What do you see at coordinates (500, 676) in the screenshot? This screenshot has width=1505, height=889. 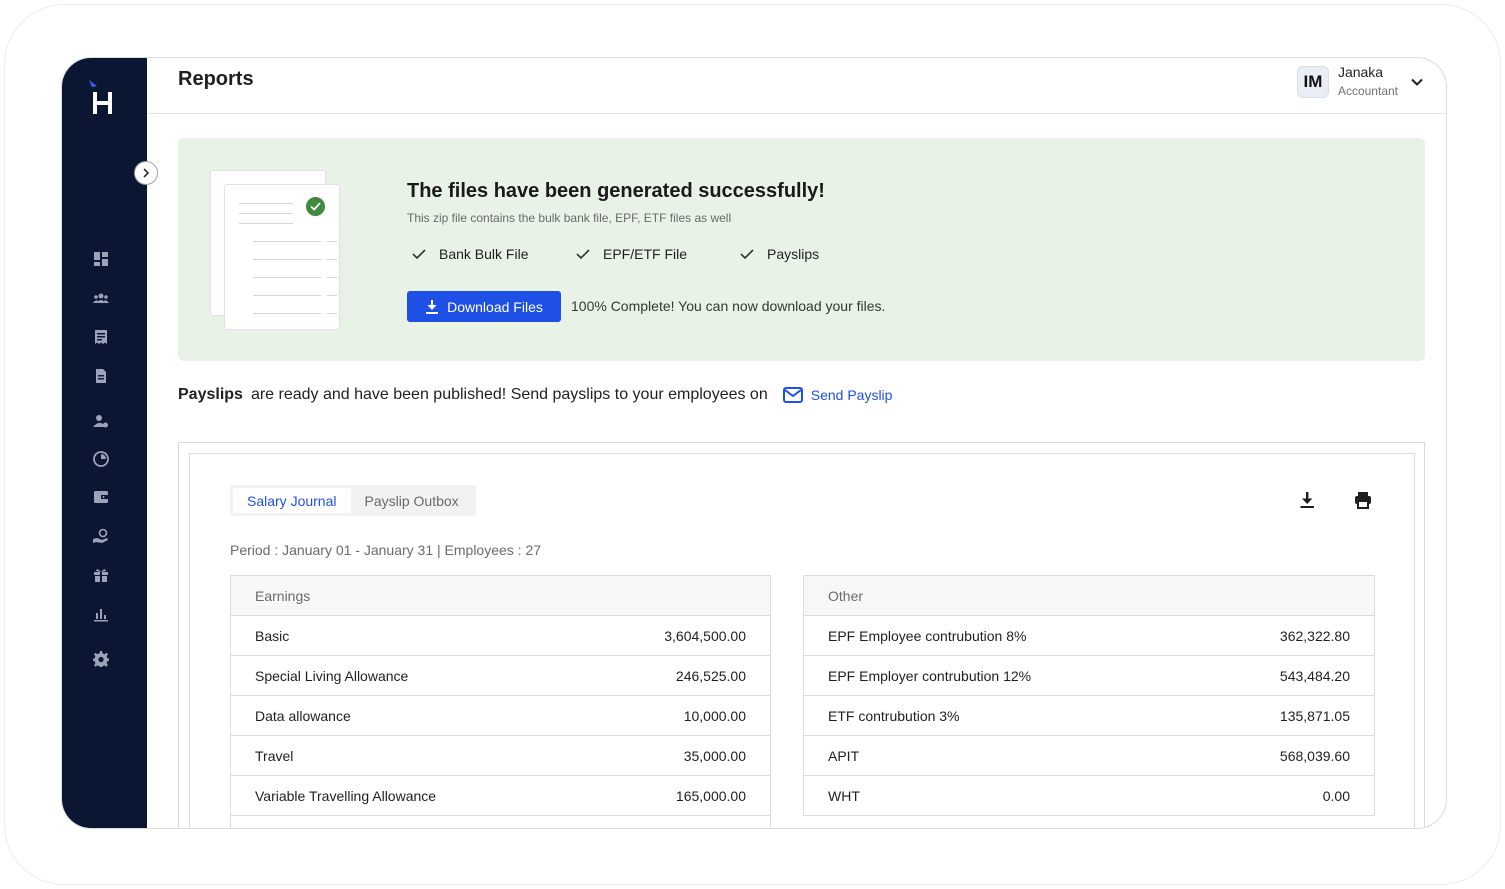 I see `table-row: Special Living Allowance 246,525.00` at bounding box center [500, 676].